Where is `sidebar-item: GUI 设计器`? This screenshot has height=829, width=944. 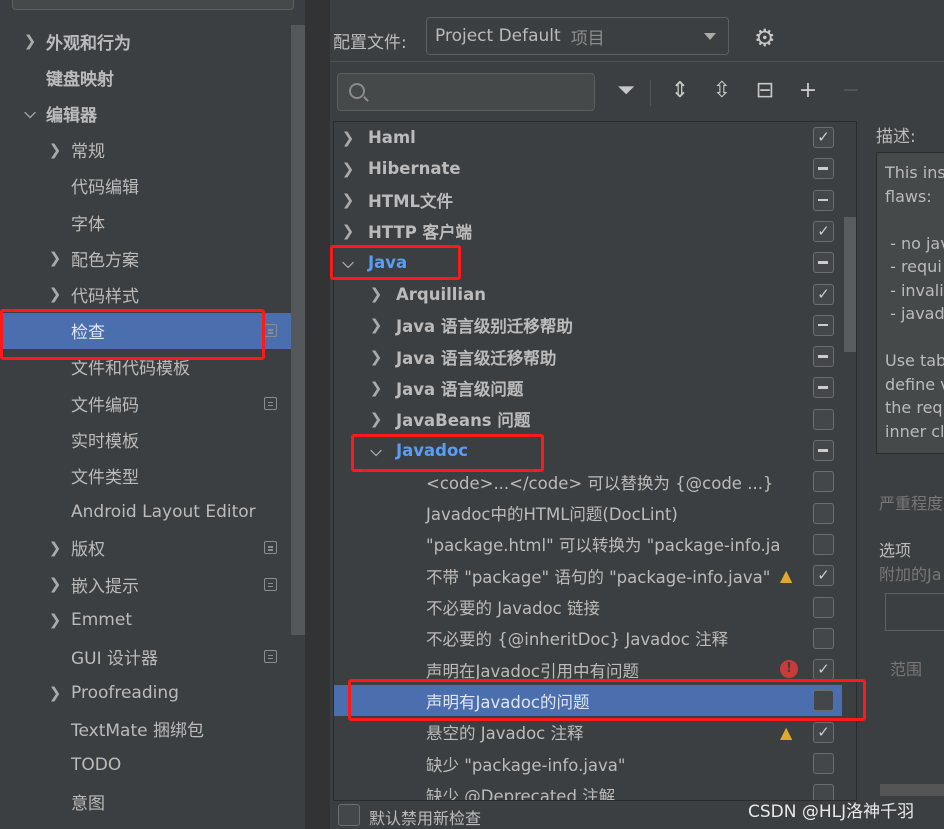 sidebar-item: GUI 设计器 is located at coordinates (145, 656).